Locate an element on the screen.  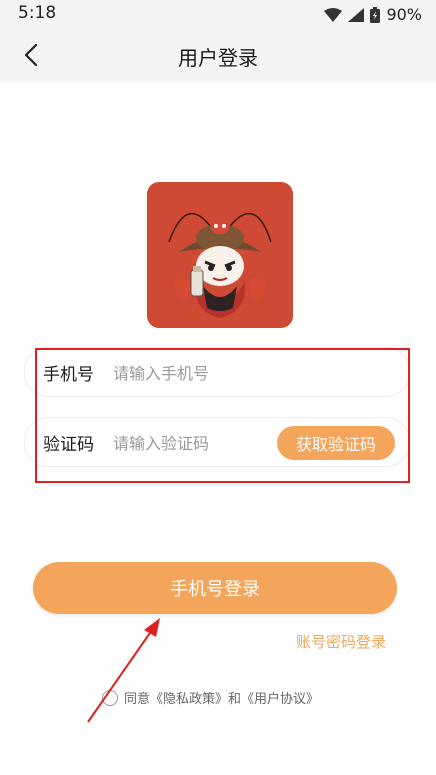
phone-login-button: 手机号登录 is located at coordinates (215, 588).